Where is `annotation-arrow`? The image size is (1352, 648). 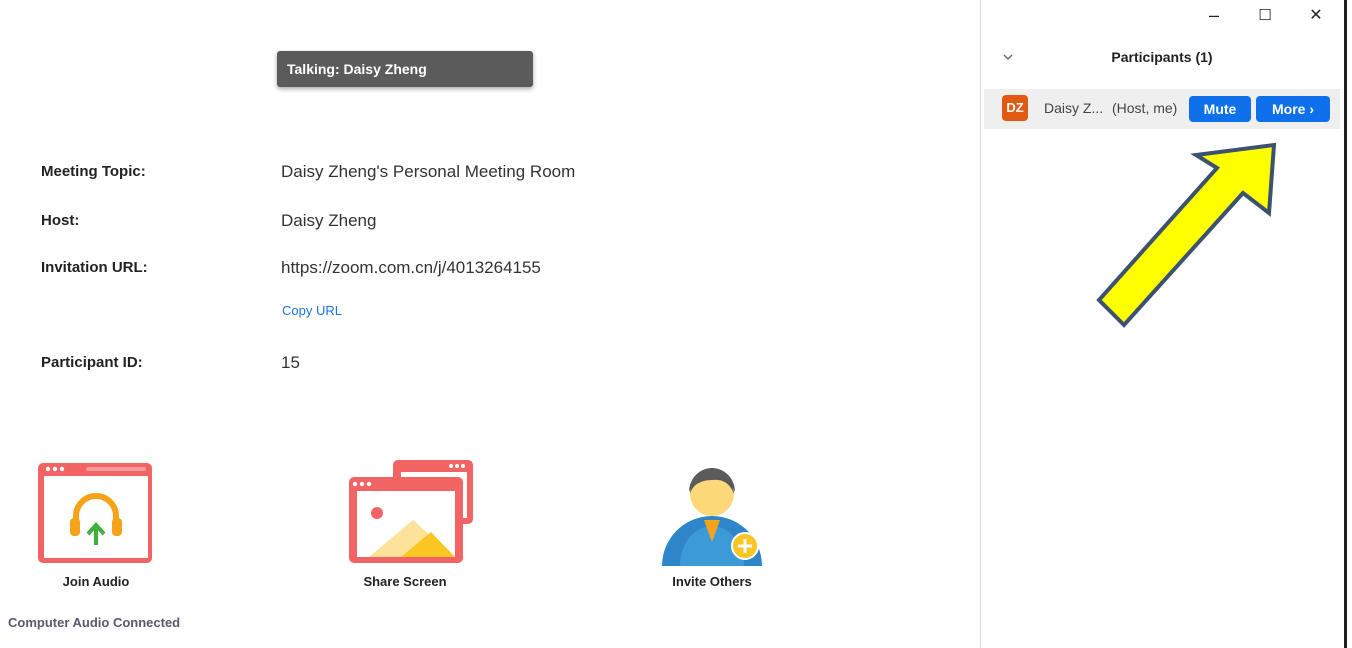
annotation-arrow is located at coordinates (1186, 235).